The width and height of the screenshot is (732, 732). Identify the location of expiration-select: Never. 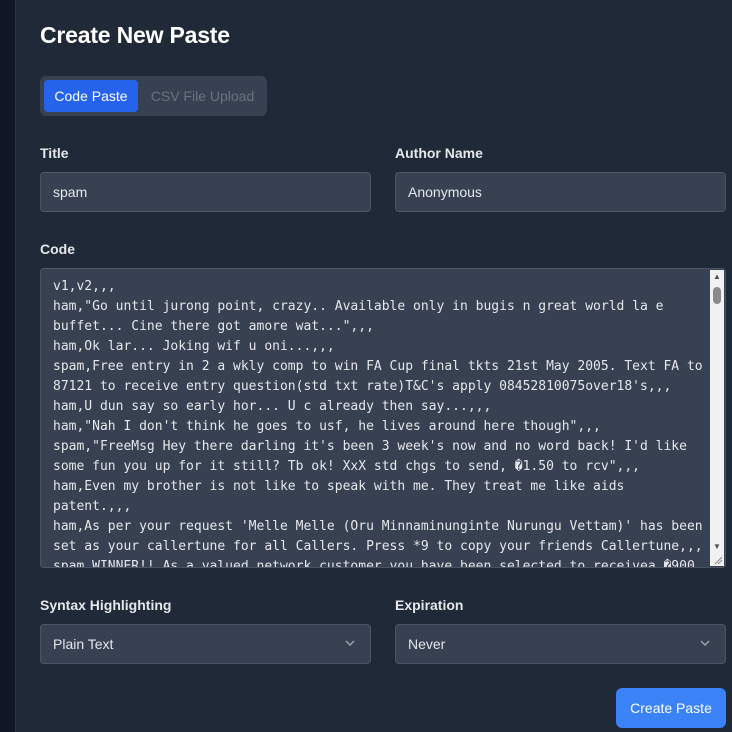
(560, 644).